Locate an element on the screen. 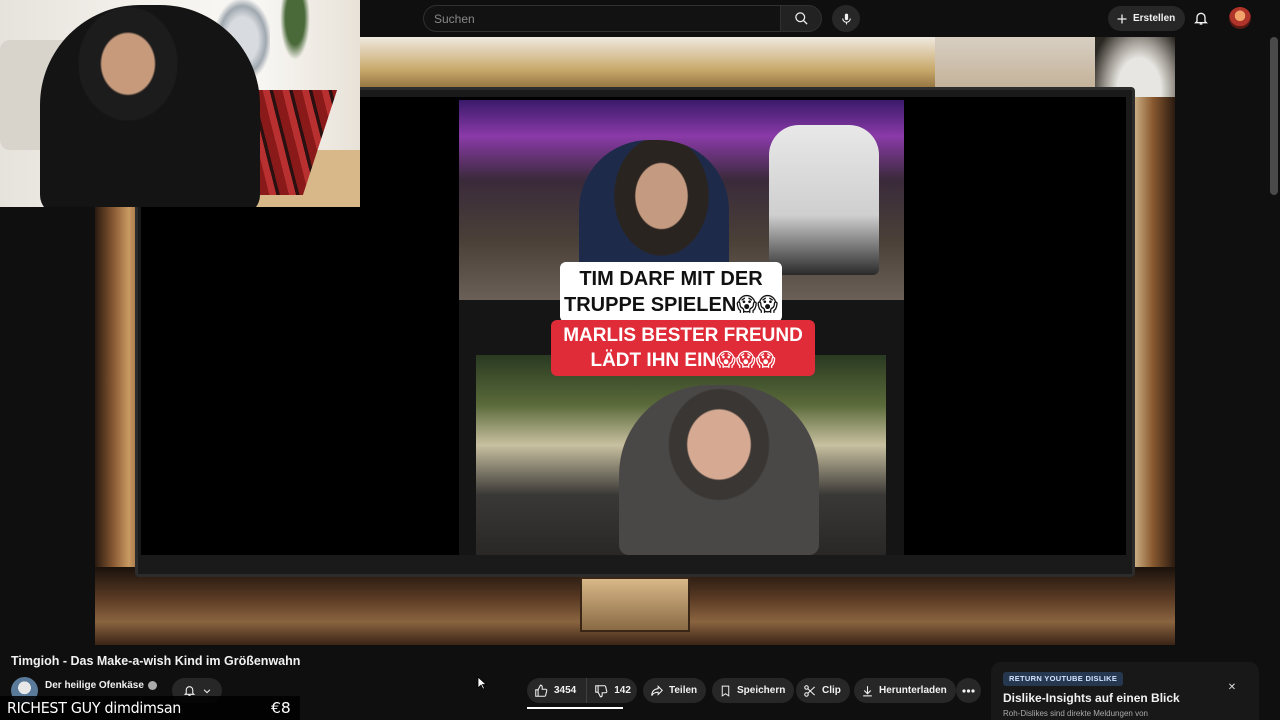 The width and height of the screenshot is (1280, 720). share-button: Teilen is located at coordinates (675, 690).